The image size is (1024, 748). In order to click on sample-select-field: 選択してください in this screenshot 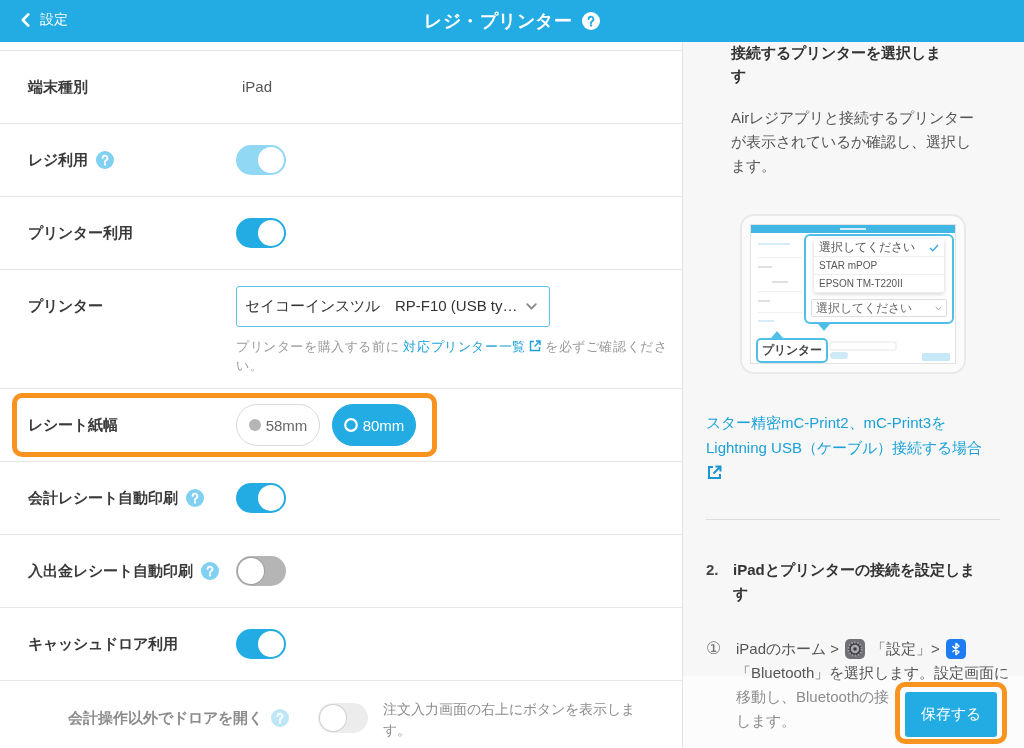, I will do `click(879, 308)`.